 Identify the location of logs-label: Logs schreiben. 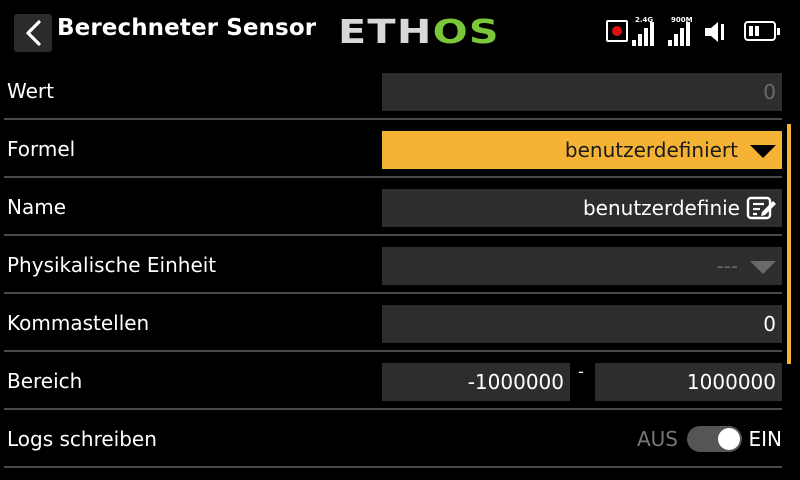
(82, 439).